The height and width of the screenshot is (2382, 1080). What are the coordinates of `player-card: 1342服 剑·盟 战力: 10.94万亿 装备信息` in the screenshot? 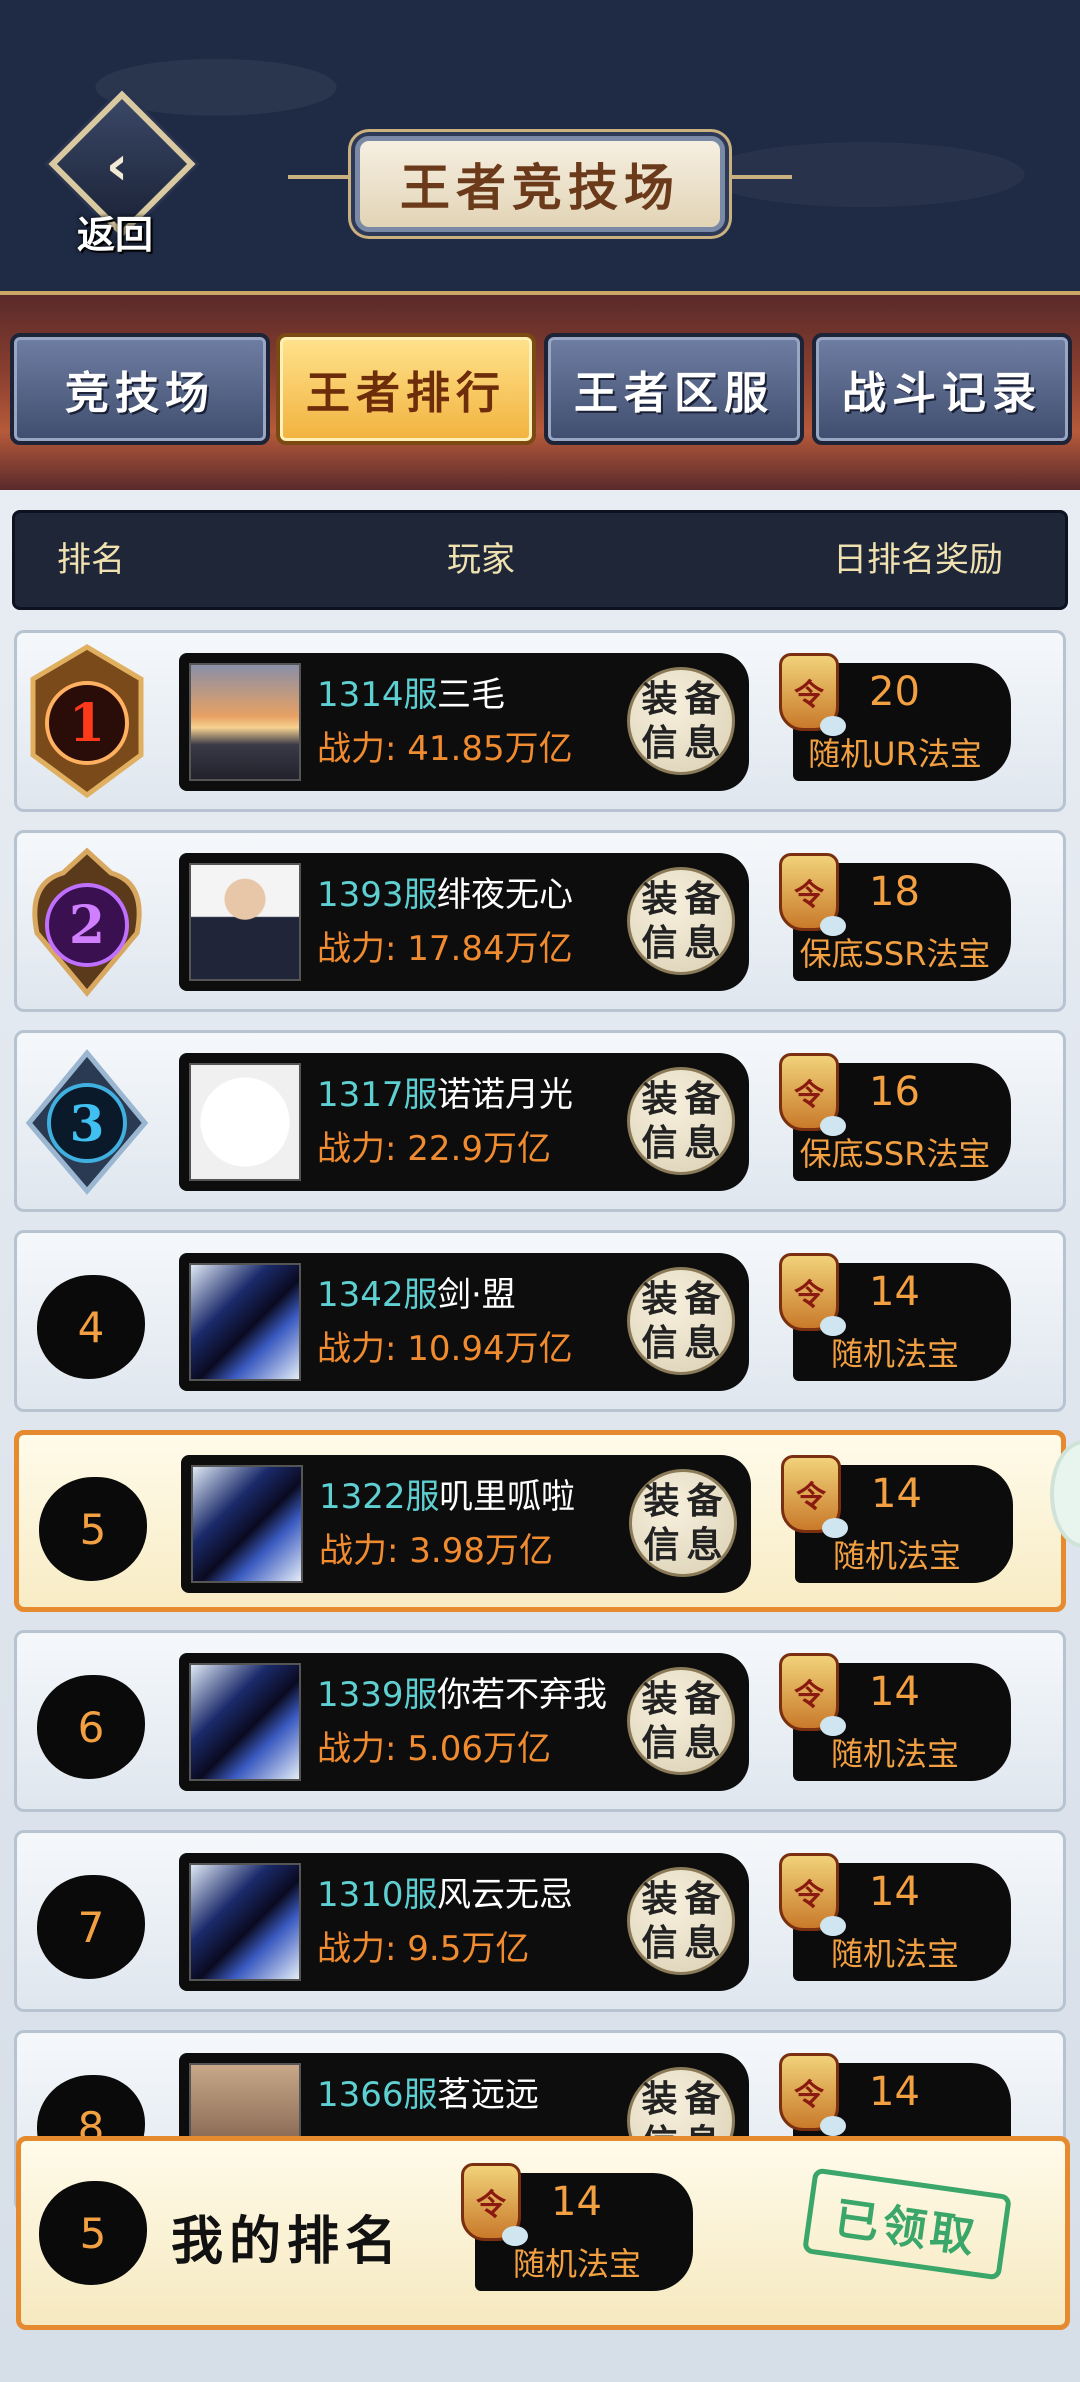 It's located at (464, 1322).